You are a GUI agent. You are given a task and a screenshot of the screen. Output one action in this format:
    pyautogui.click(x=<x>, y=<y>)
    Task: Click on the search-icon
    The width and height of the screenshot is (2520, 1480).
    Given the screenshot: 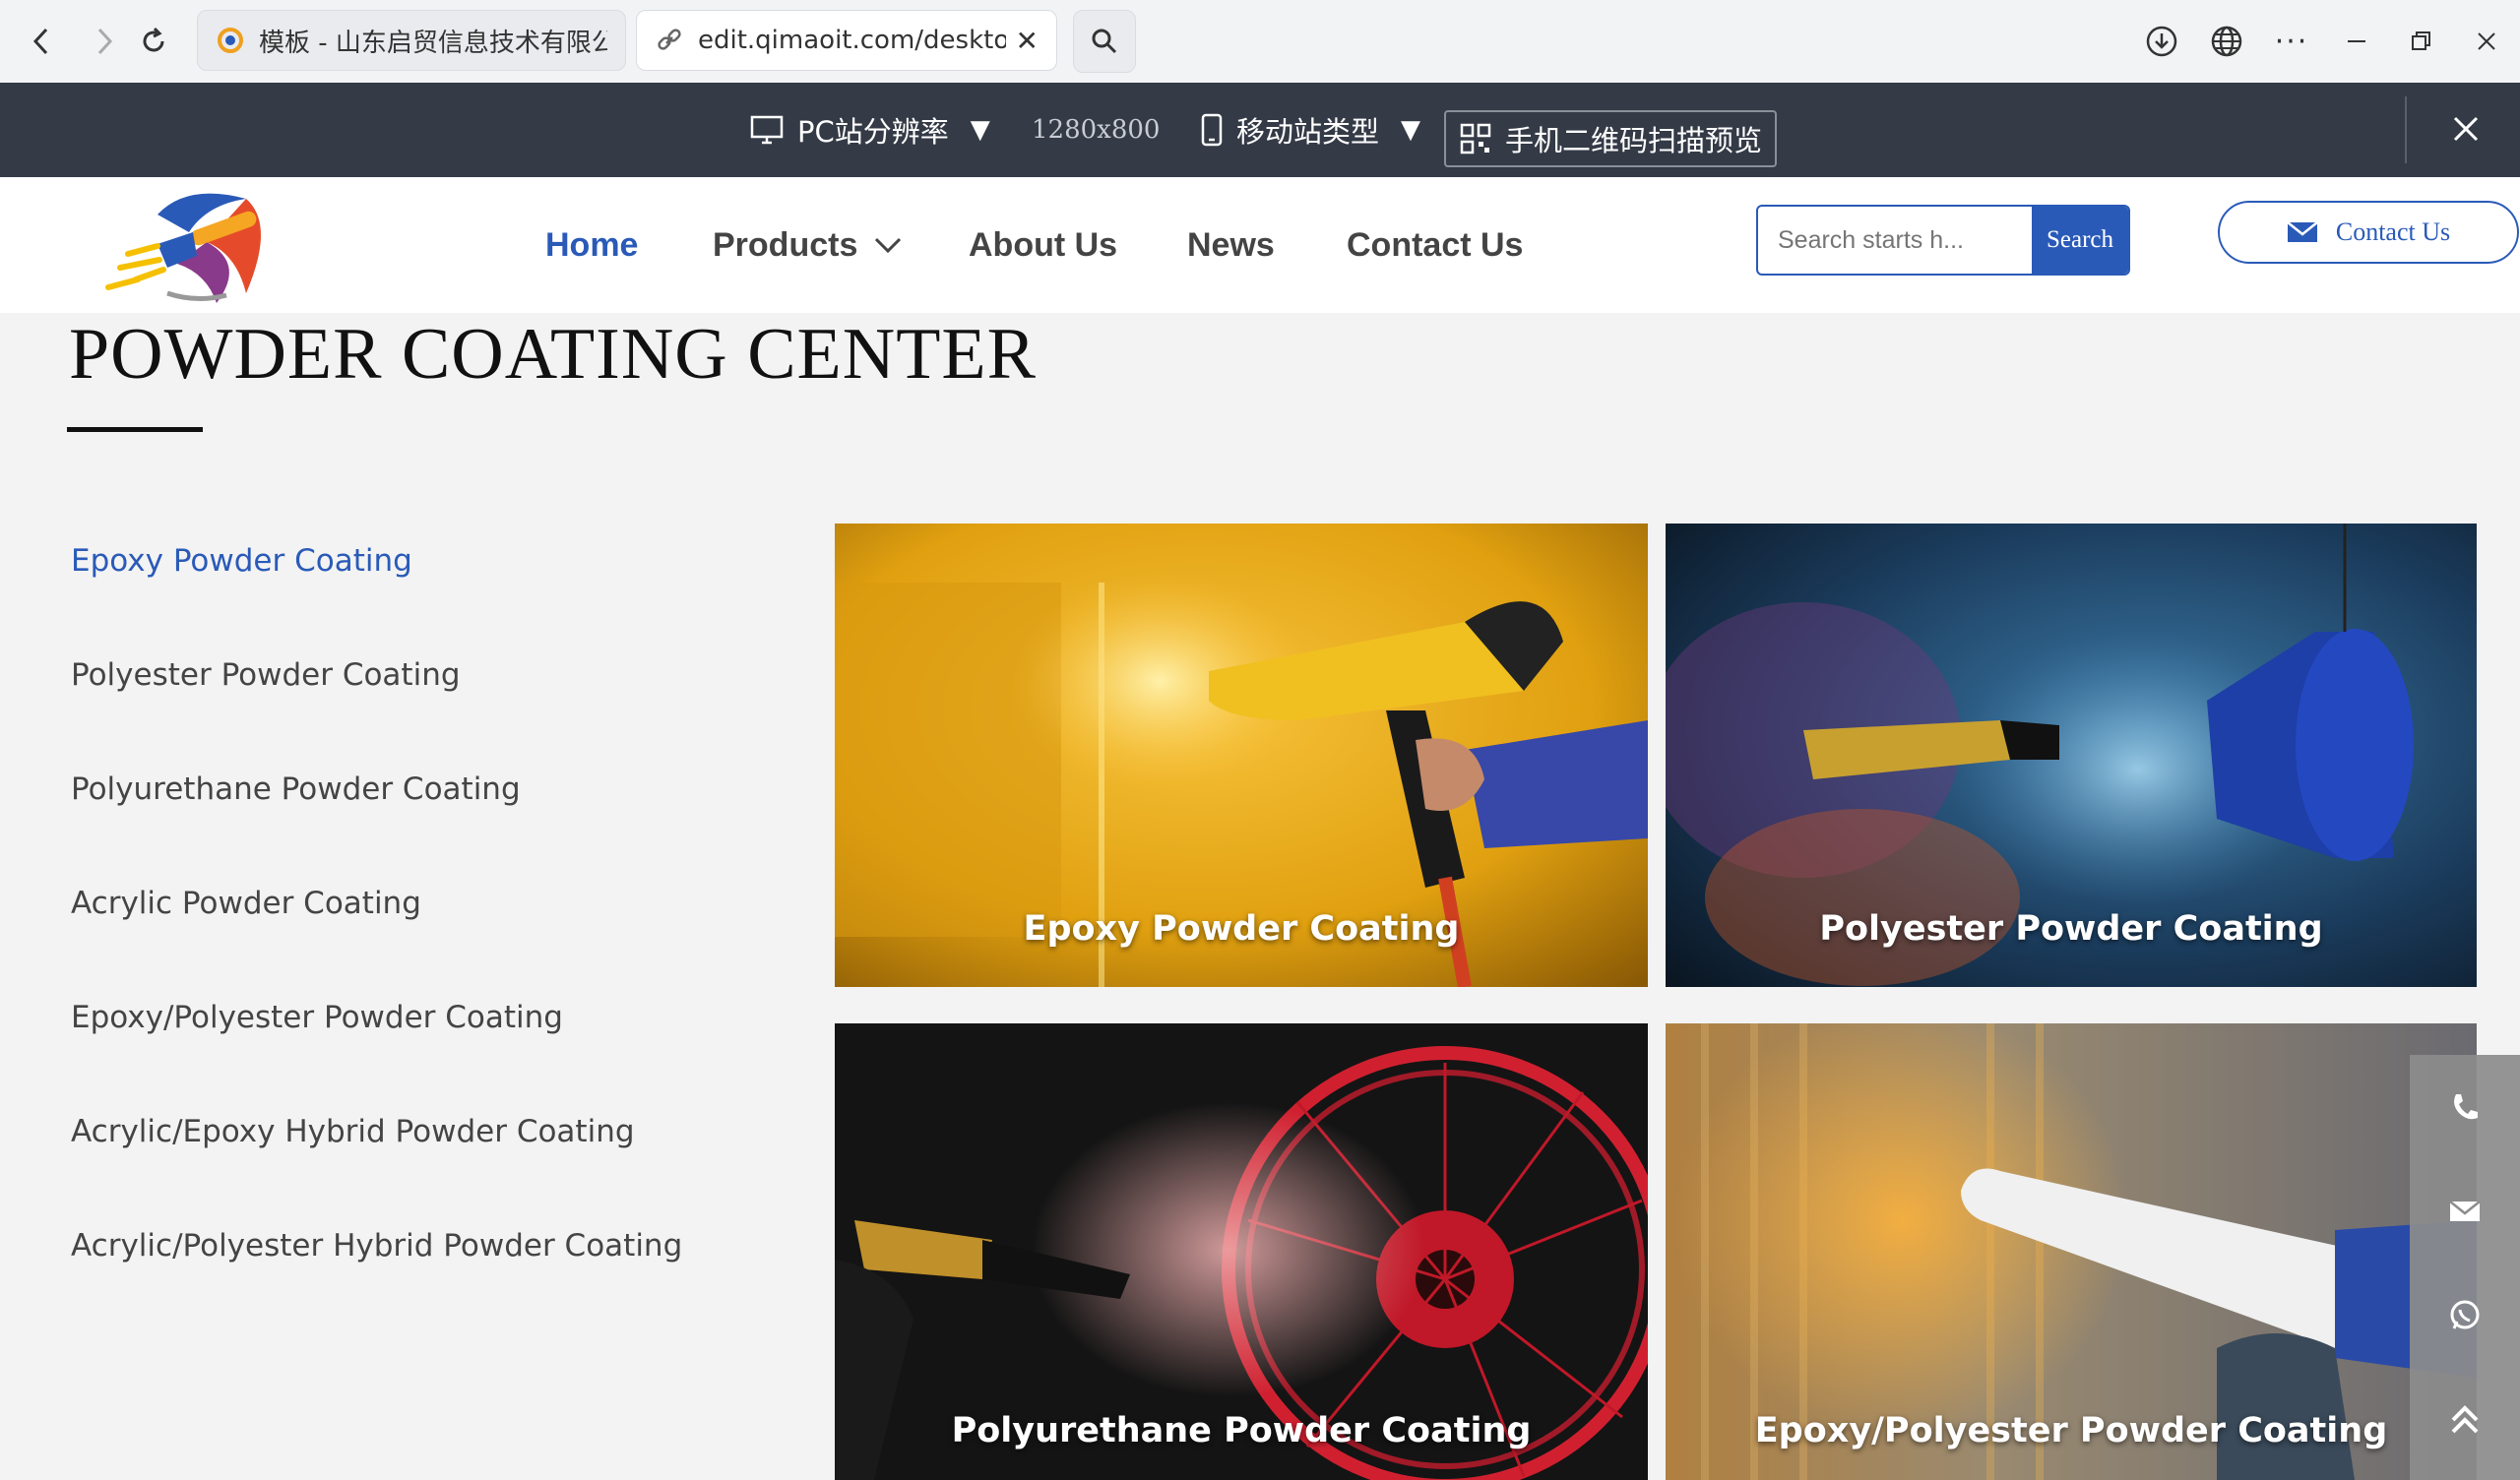 What is the action you would take?
    pyautogui.click(x=1104, y=42)
    